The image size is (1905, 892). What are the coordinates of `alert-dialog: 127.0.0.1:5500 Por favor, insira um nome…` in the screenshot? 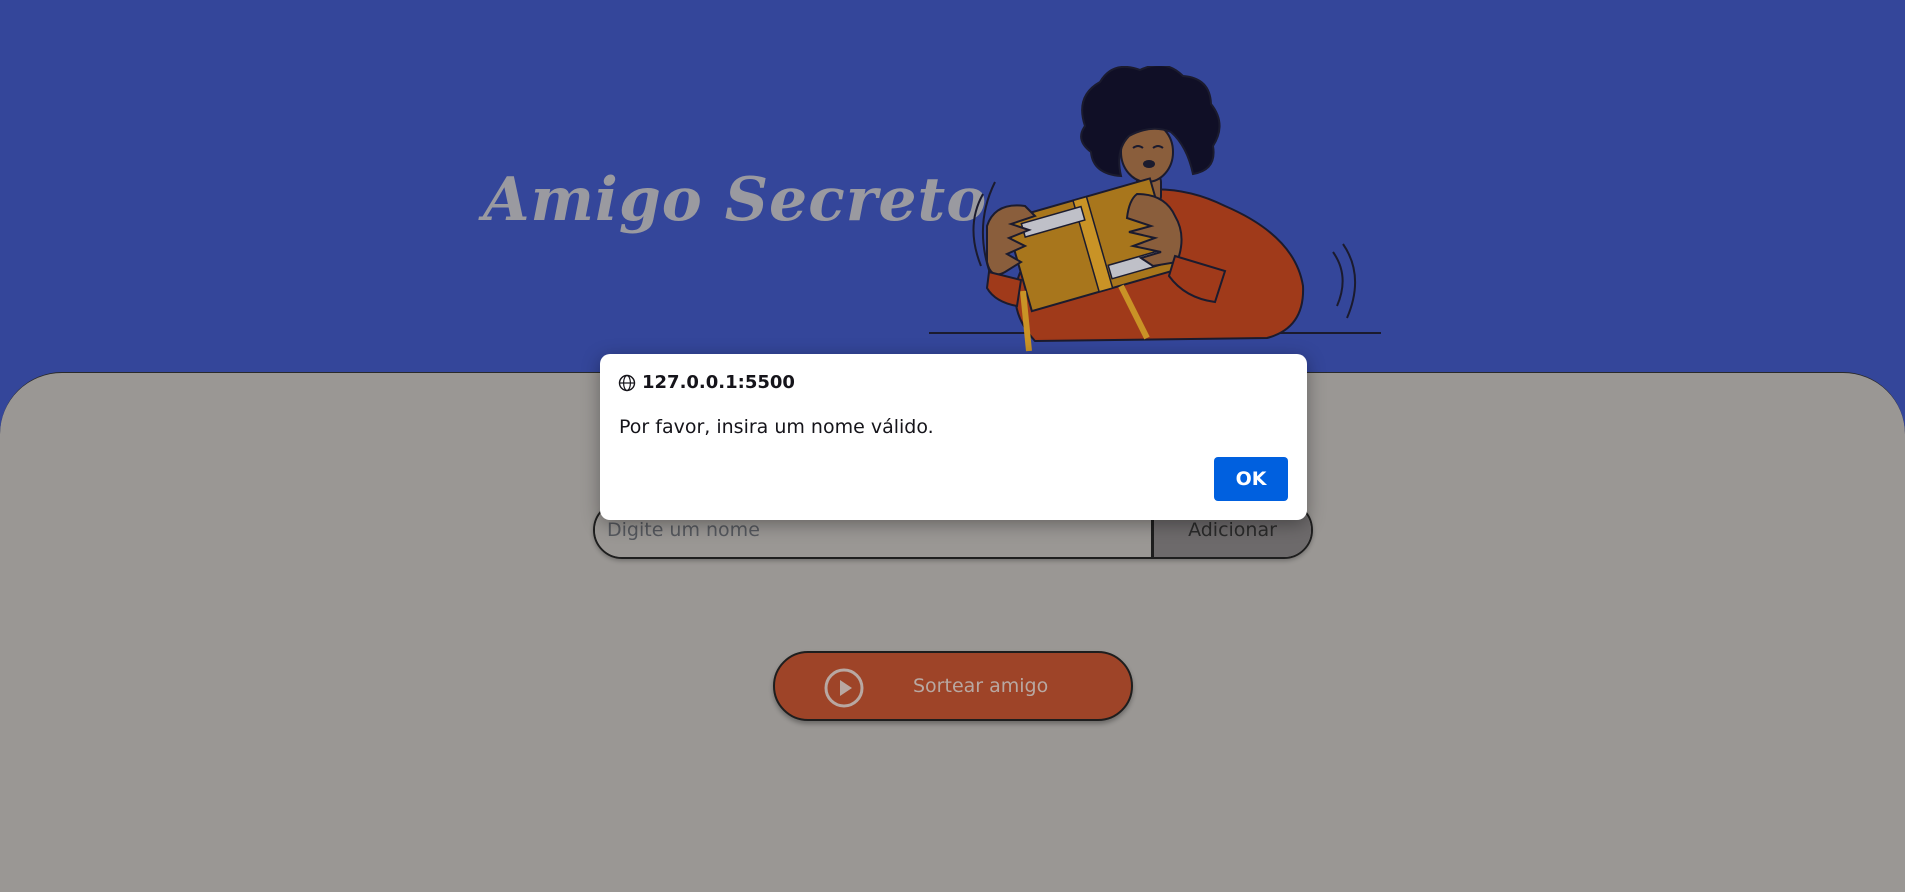 It's located at (953, 437).